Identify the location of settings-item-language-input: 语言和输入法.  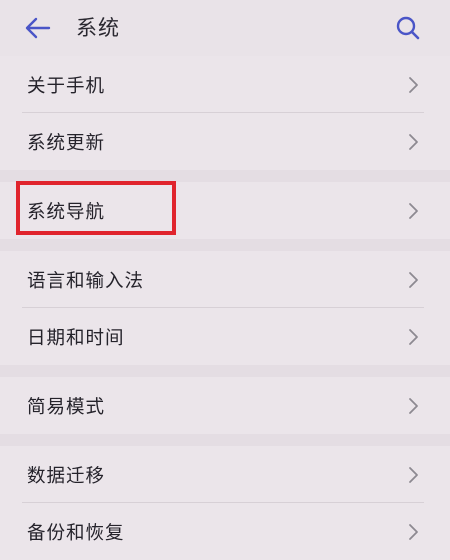
(225, 279).